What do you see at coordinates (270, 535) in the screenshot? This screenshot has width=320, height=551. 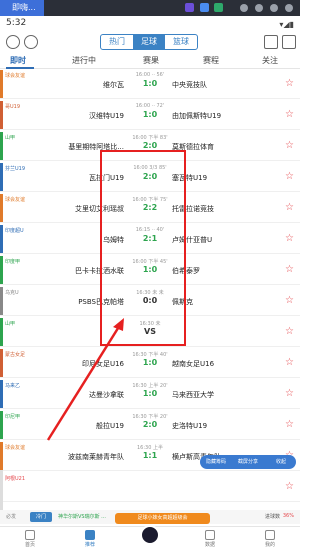 I see `profile-icon` at bounding box center [270, 535].